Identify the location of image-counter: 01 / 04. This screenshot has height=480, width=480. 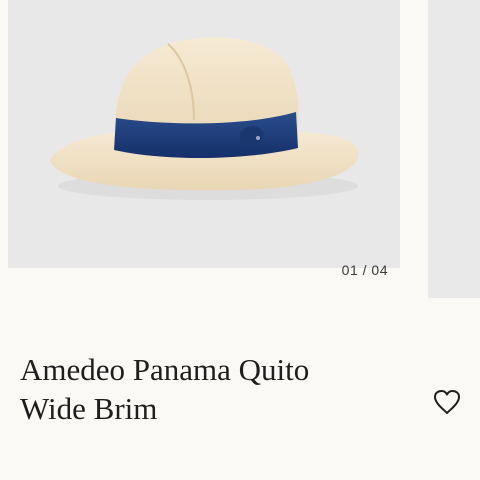
(364, 270).